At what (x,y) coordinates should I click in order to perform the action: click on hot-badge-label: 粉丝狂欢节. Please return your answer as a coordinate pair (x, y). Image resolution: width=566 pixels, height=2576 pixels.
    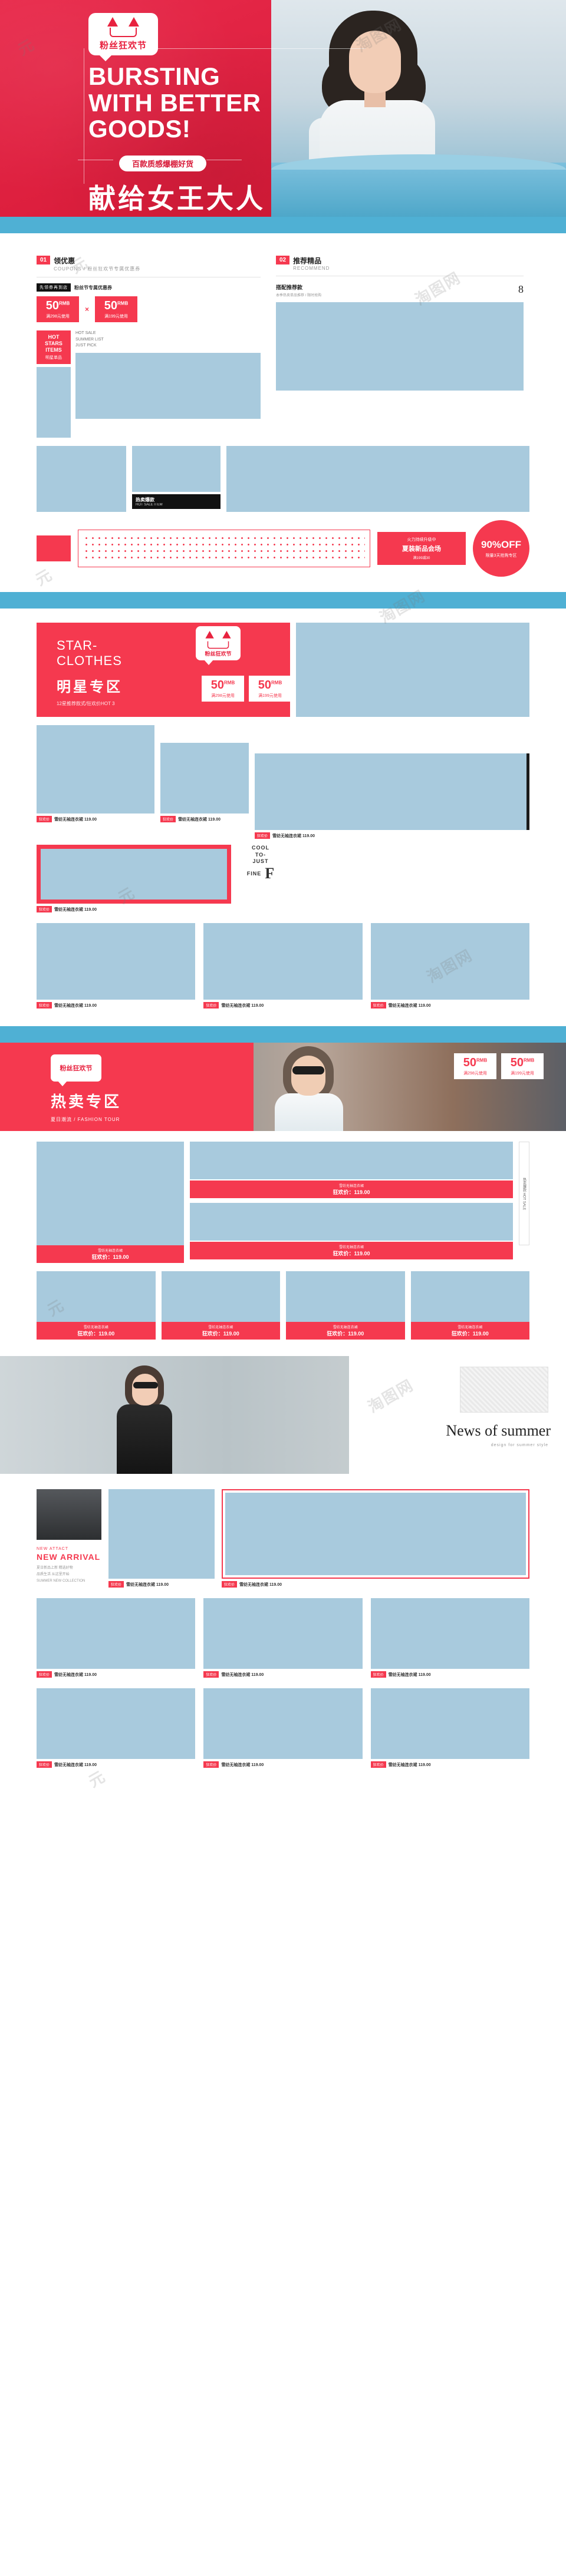
    Looking at the image, I should click on (77, 1069).